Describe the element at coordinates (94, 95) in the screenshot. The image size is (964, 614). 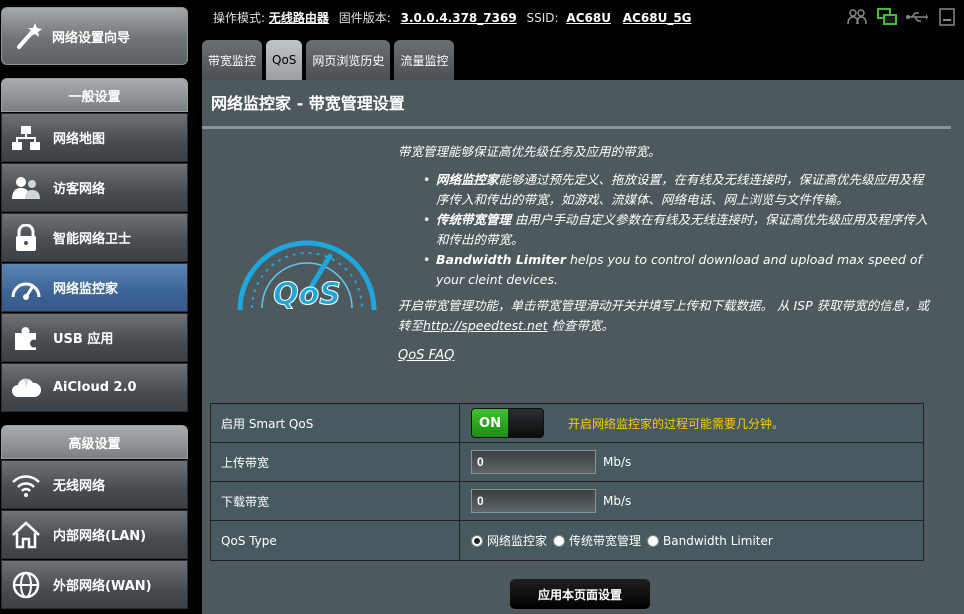
I see `general-settings-header: 一般设置` at that location.